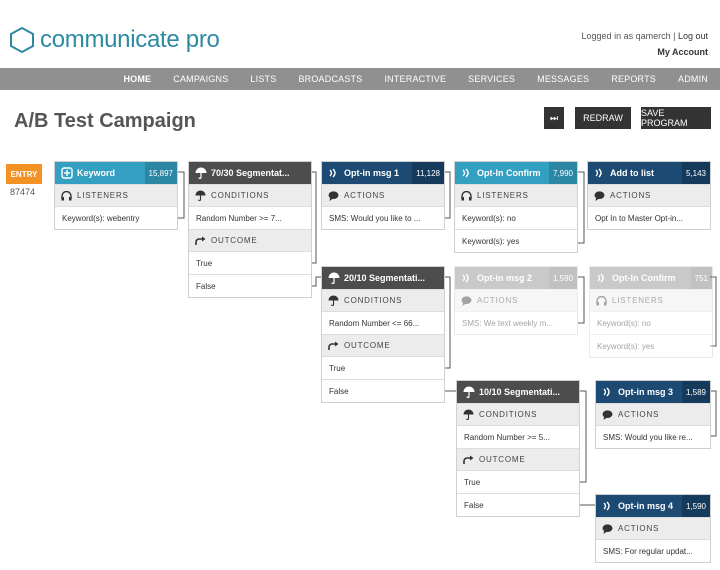 The width and height of the screenshot is (720, 570). Describe the element at coordinates (116, 217) in the screenshot. I see `list-item: Keyword(s): webentry` at that location.